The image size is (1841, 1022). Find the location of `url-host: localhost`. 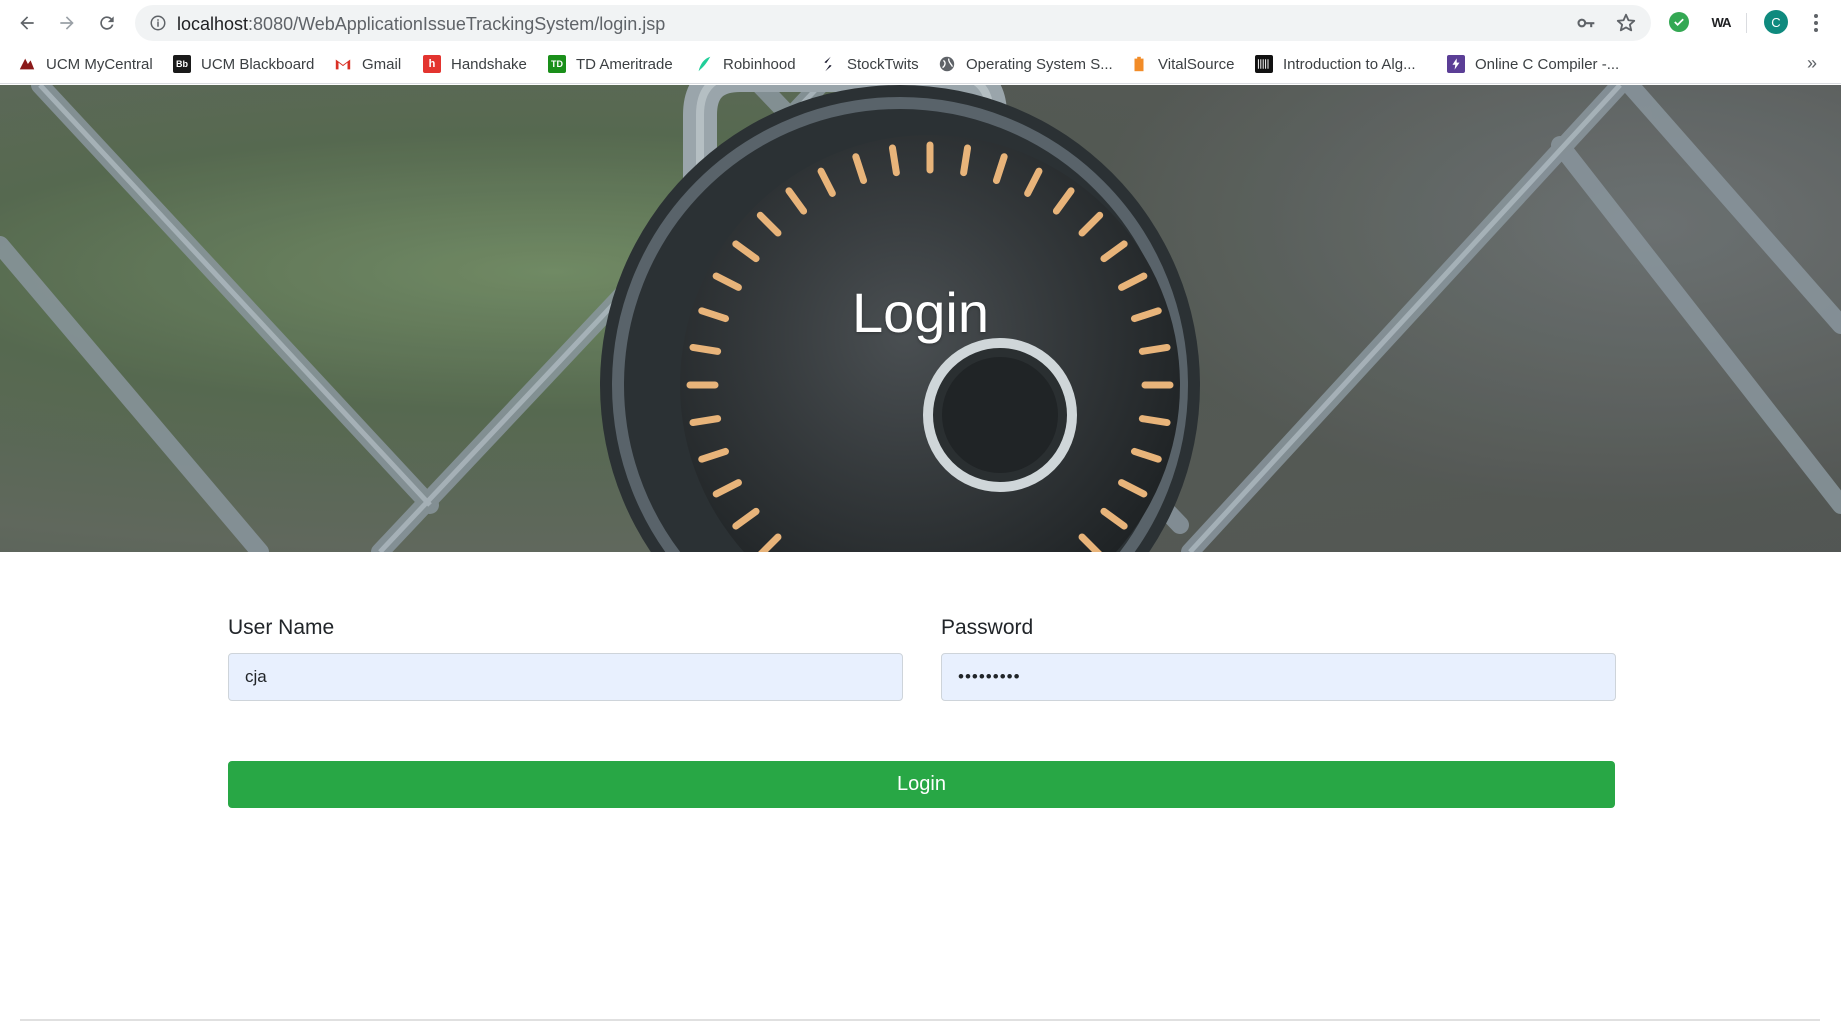

url-host: localhost is located at coordinates (213, 24).